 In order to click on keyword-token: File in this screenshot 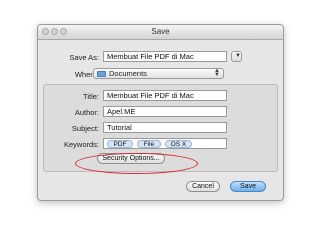, I will do `click(149, 144)`.